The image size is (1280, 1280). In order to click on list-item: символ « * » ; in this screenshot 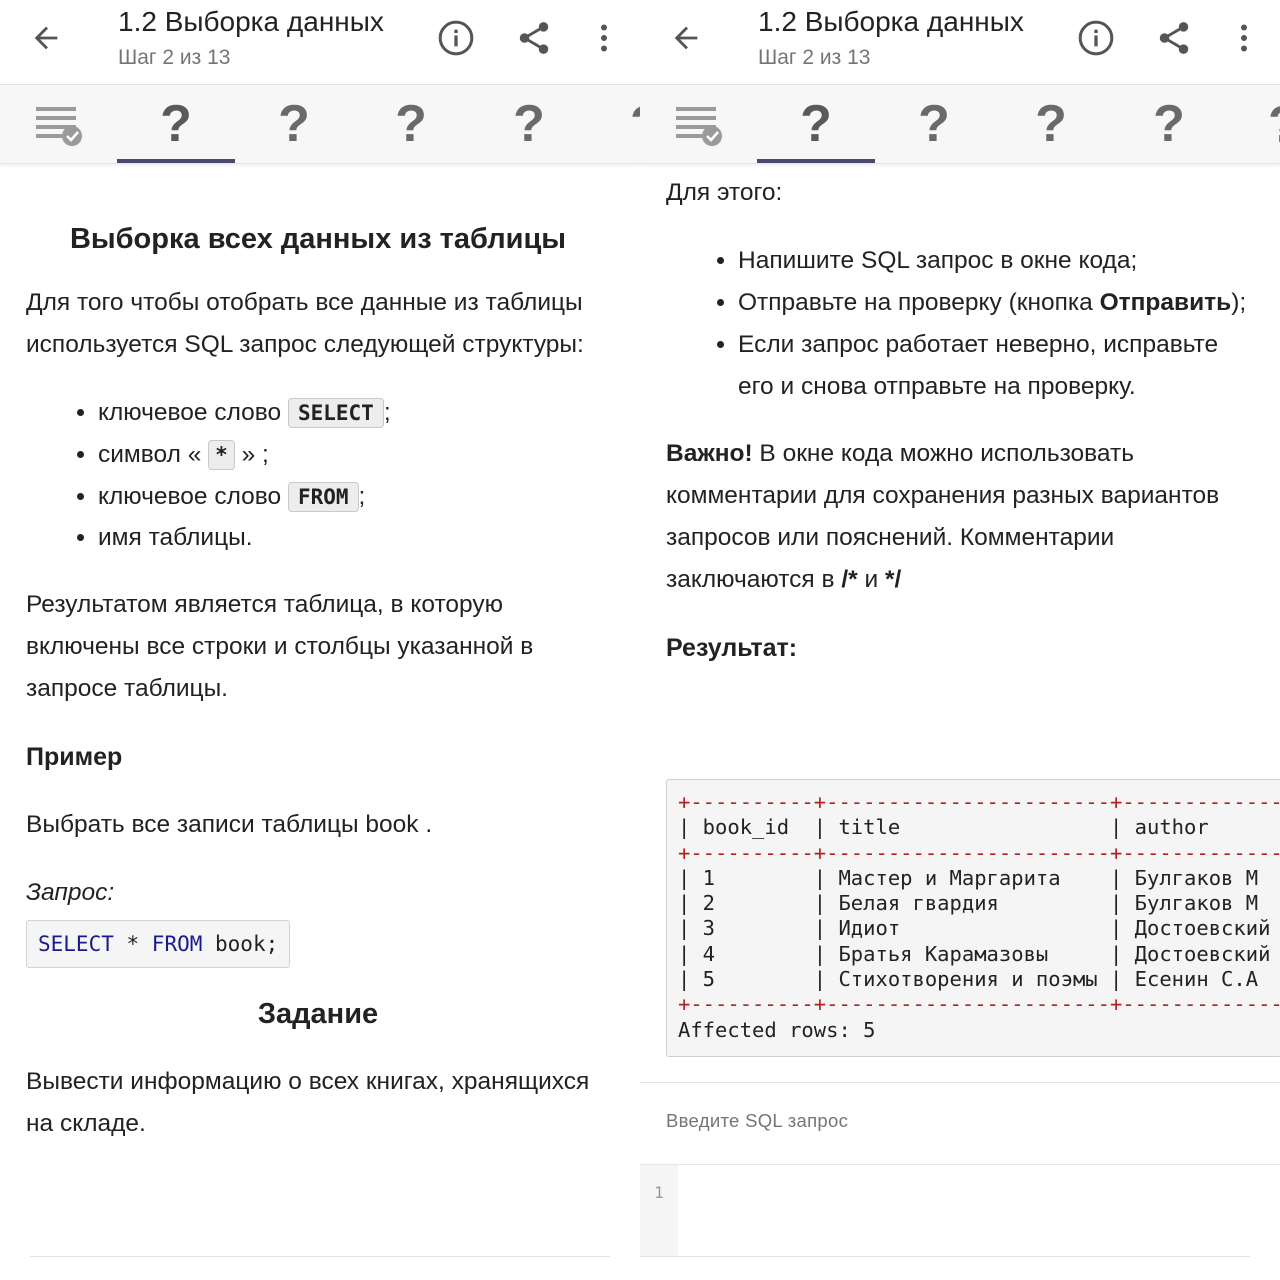, I will do `click(354, 455)`.